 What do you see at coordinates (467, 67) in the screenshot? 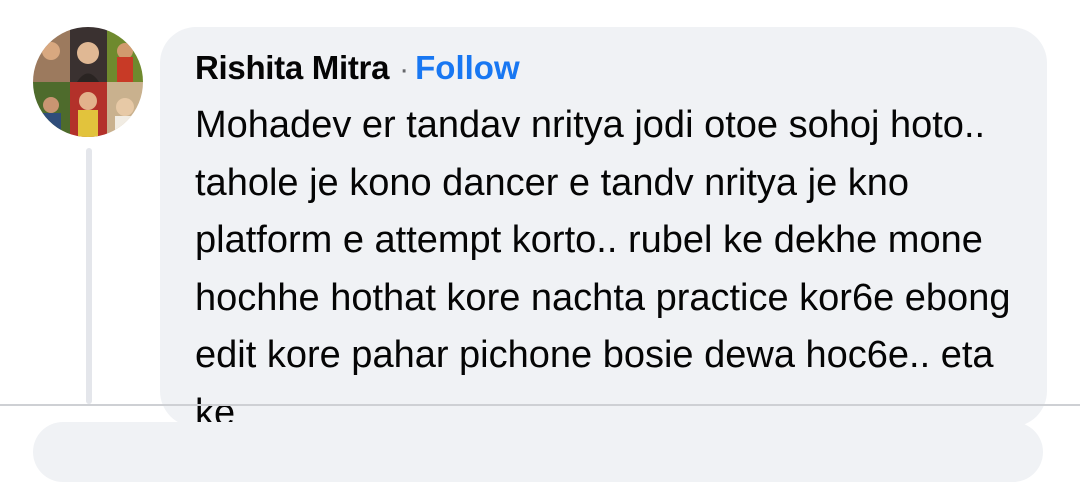
I see `follow-button: Follow` at bounding box center [467, 67].